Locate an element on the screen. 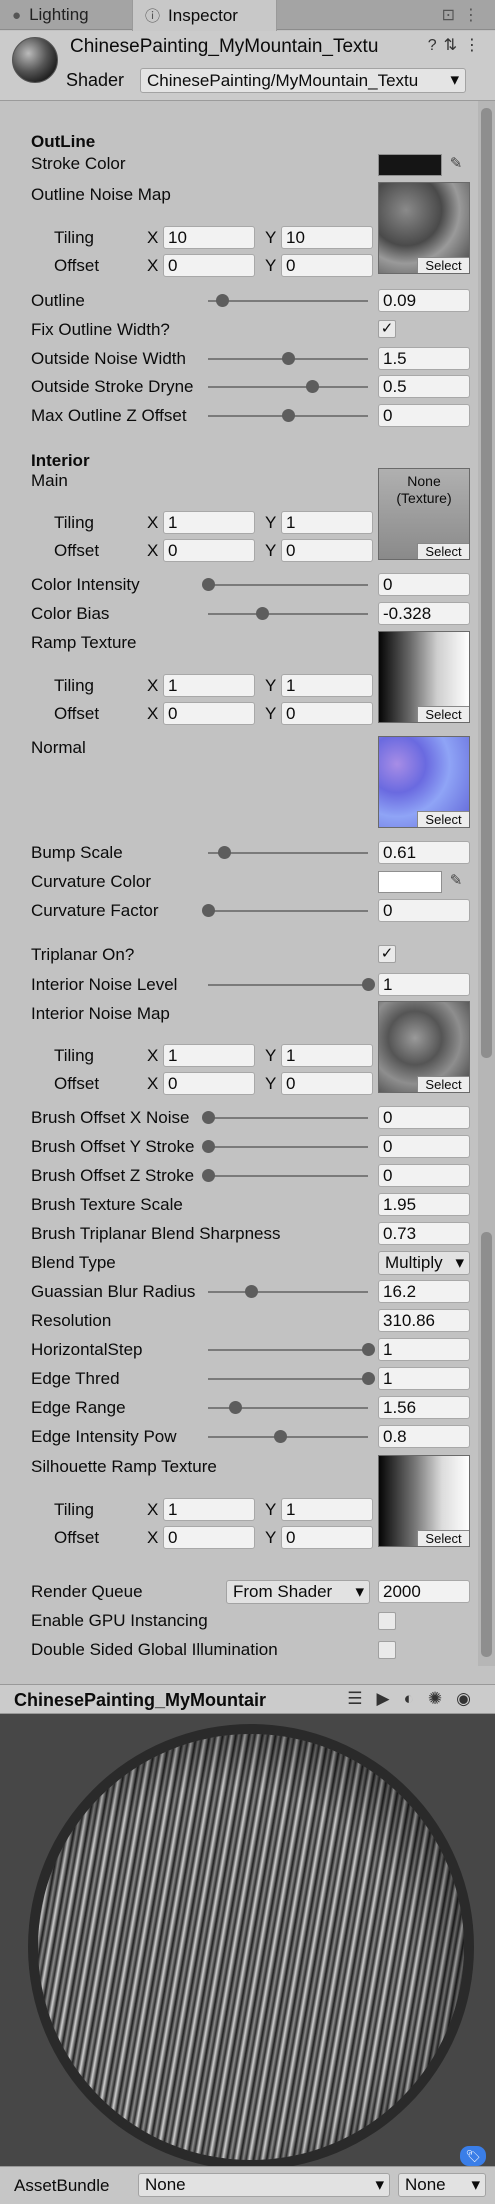 This screenshot has height=2204, width=495. sil-tiling-x-input: 1 is located at coordinates (209, 1509).